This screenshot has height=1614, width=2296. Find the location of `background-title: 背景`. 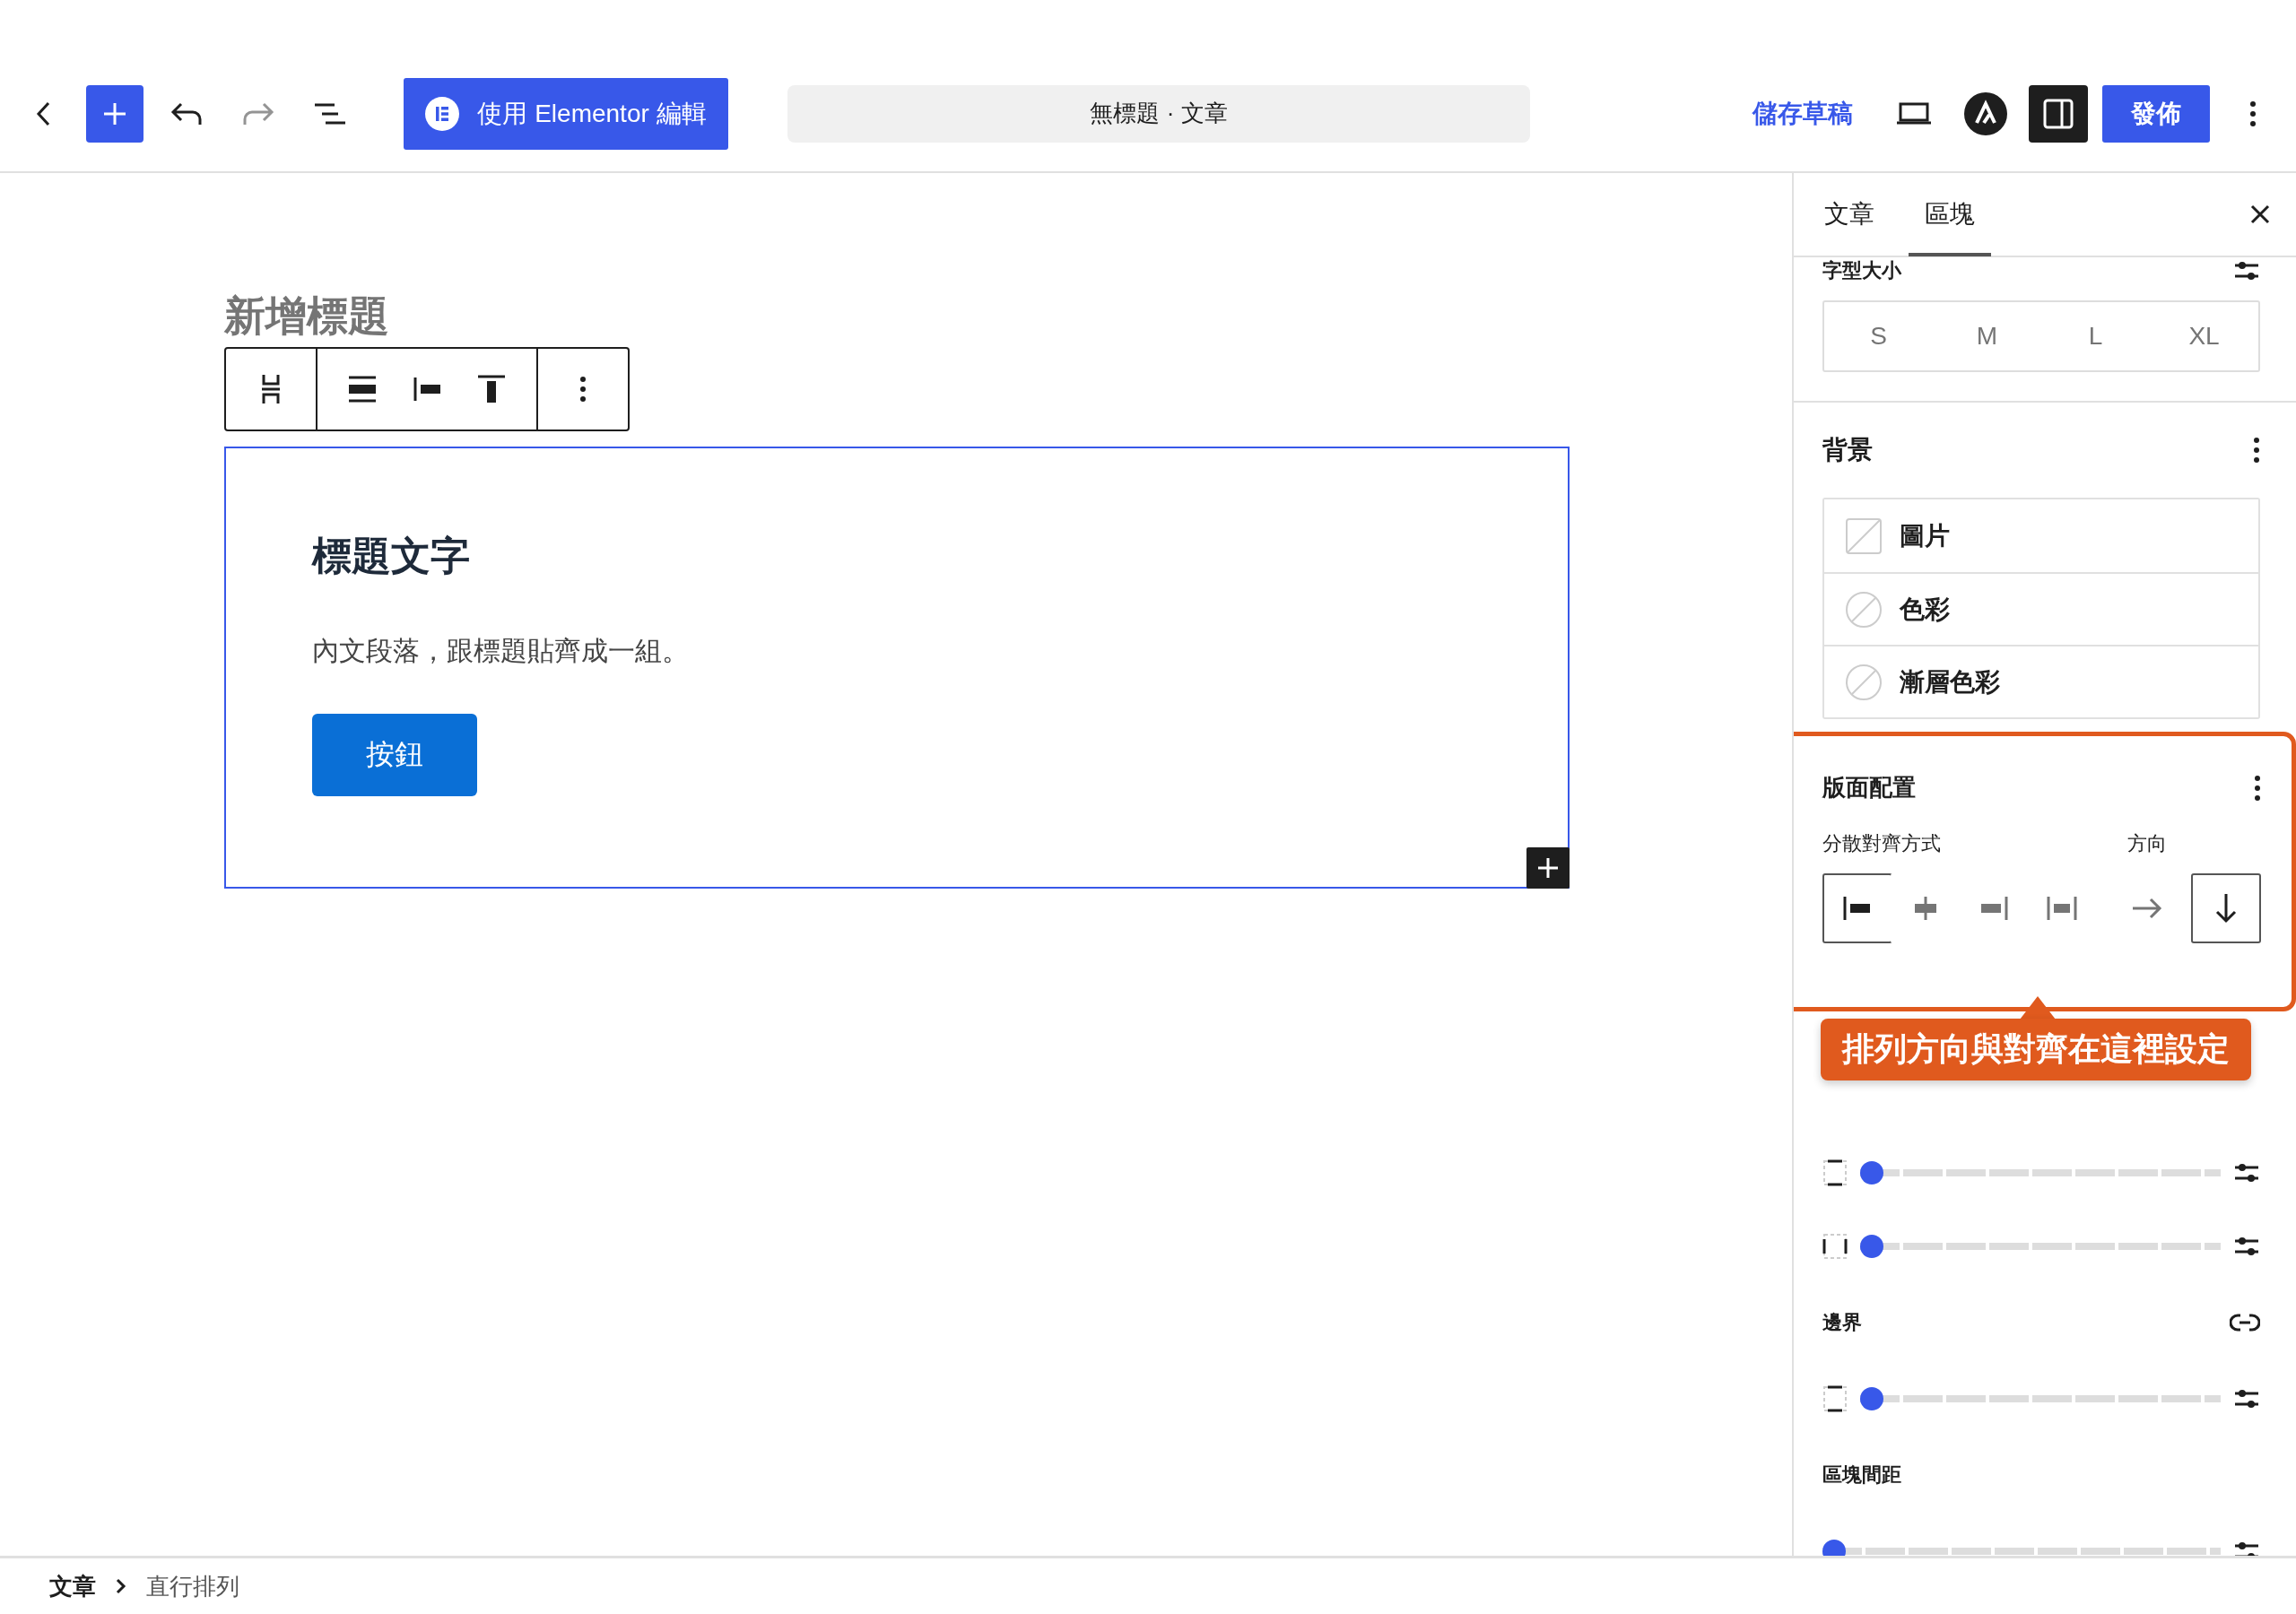

background-title: 背景 is located at coordinates (1847, 450).